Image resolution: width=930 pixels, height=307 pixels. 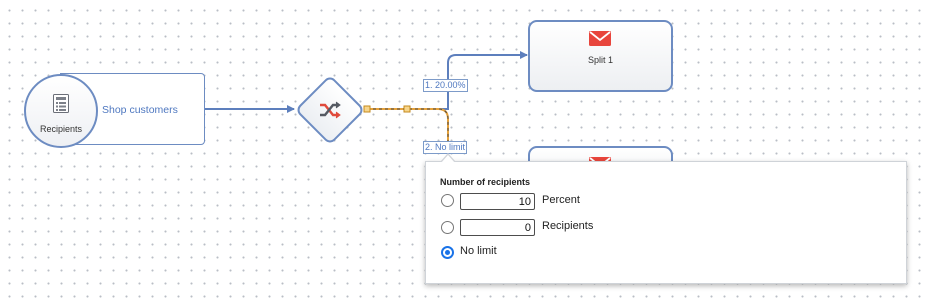 I want to click on no-limit-radio, so click(x=447, y=252).